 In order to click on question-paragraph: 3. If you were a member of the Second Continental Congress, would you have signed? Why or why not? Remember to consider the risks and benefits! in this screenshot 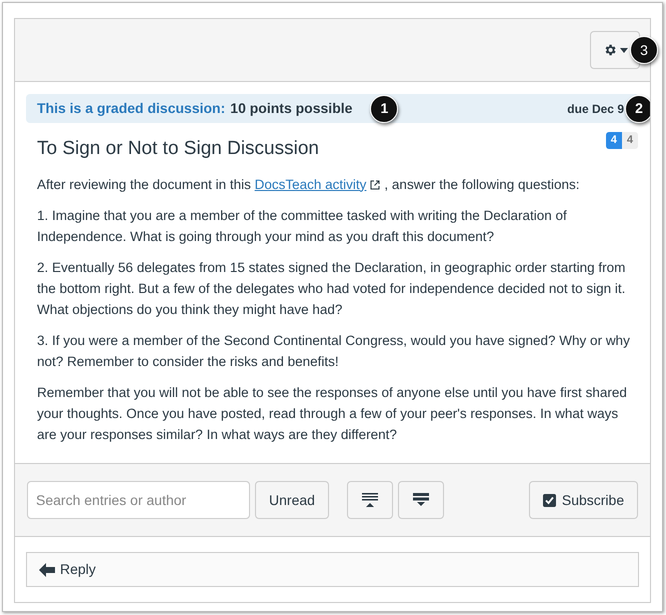, I will do `click(334, 351)`.